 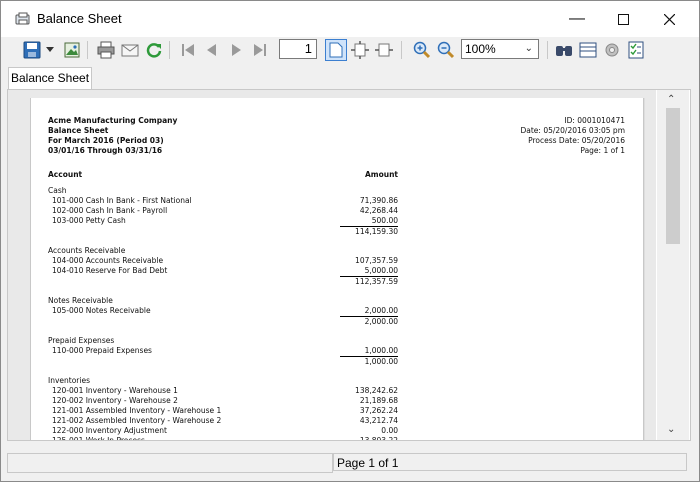 What do you see at coordinates (57, 190) in the screenshot?
I see `account-label: Cash` at bounding box center [57, 190].